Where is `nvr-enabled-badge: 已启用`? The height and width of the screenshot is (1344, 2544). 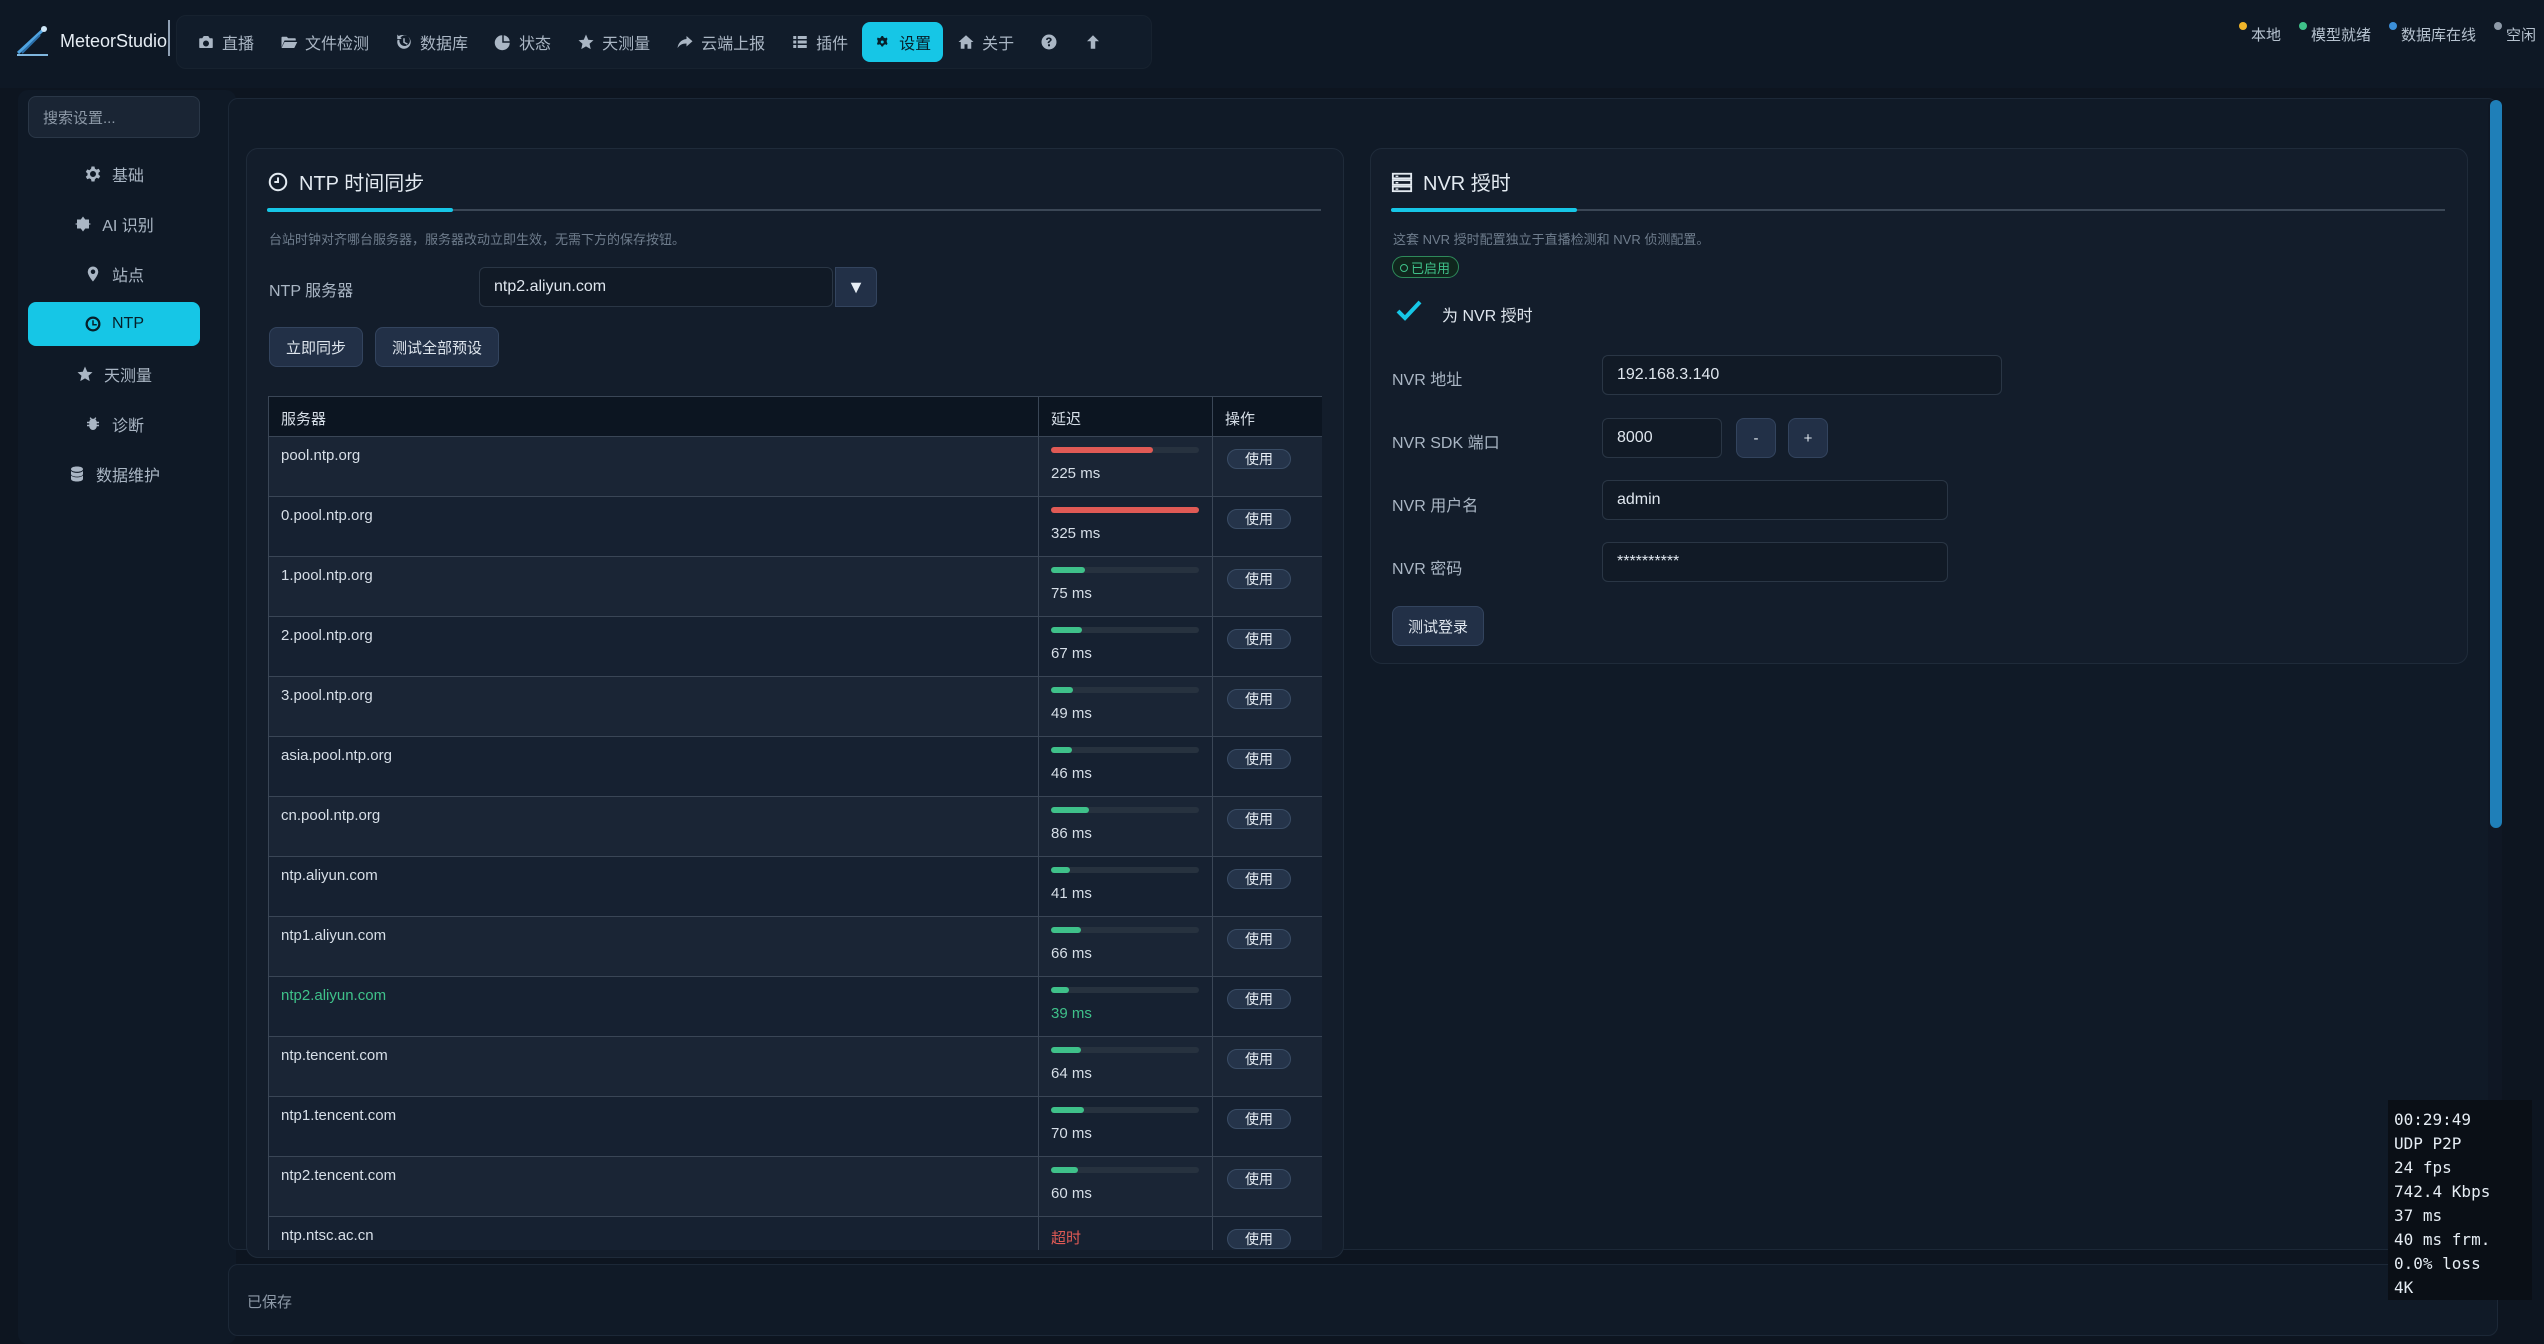
nvr-enabled-badge: 已启用 is located at coordinates (1426, 267).